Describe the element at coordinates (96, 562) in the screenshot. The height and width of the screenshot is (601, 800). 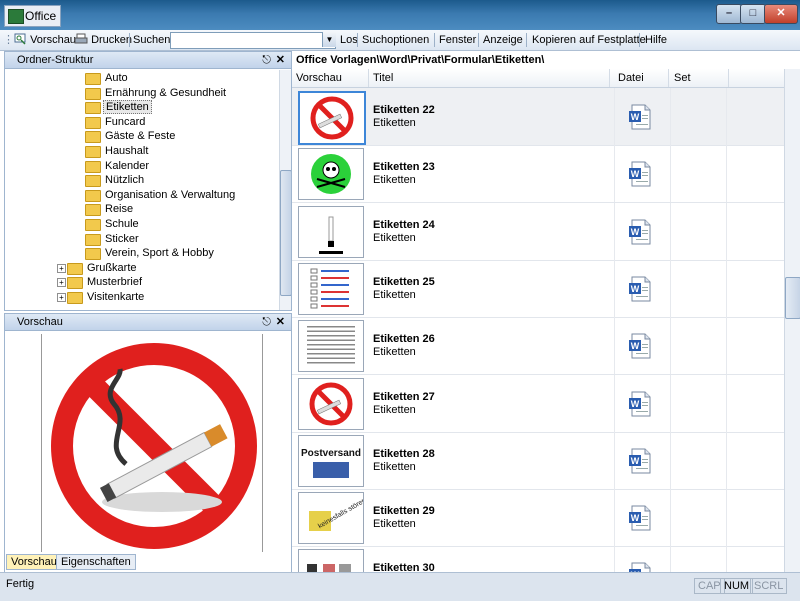
I see `tab-properties: Eigenschaften` at that location.